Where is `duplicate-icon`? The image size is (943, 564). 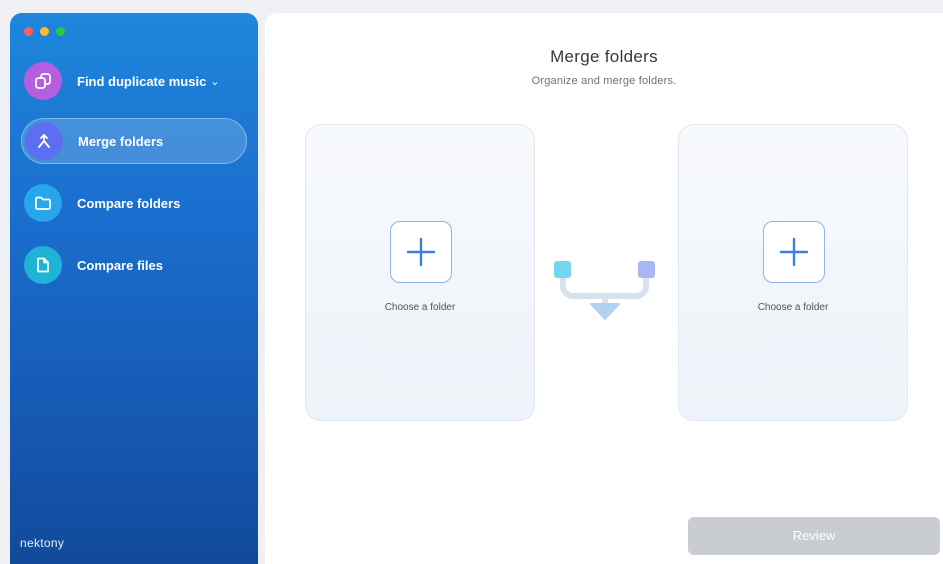
duplicate-icon is located at coordinates (43, 81).